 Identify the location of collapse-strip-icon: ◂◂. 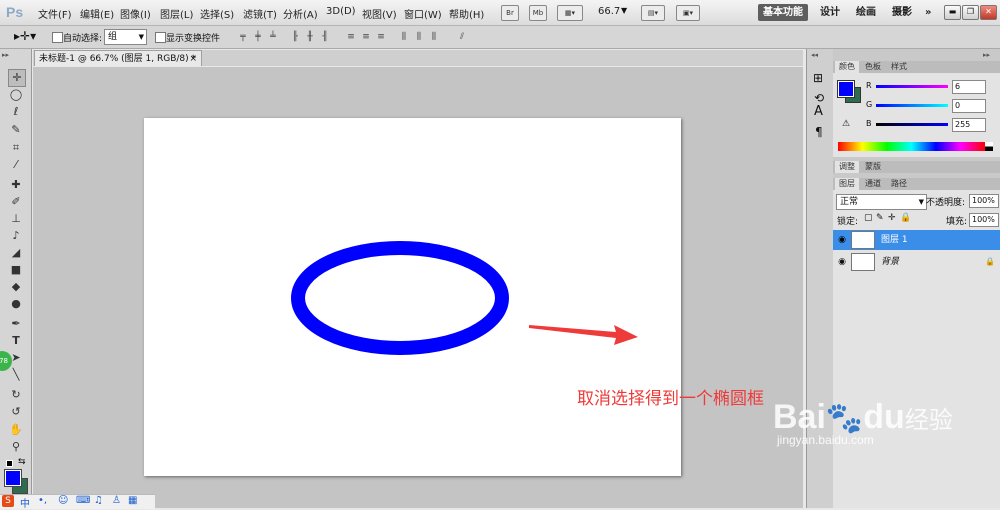
(814, 55).